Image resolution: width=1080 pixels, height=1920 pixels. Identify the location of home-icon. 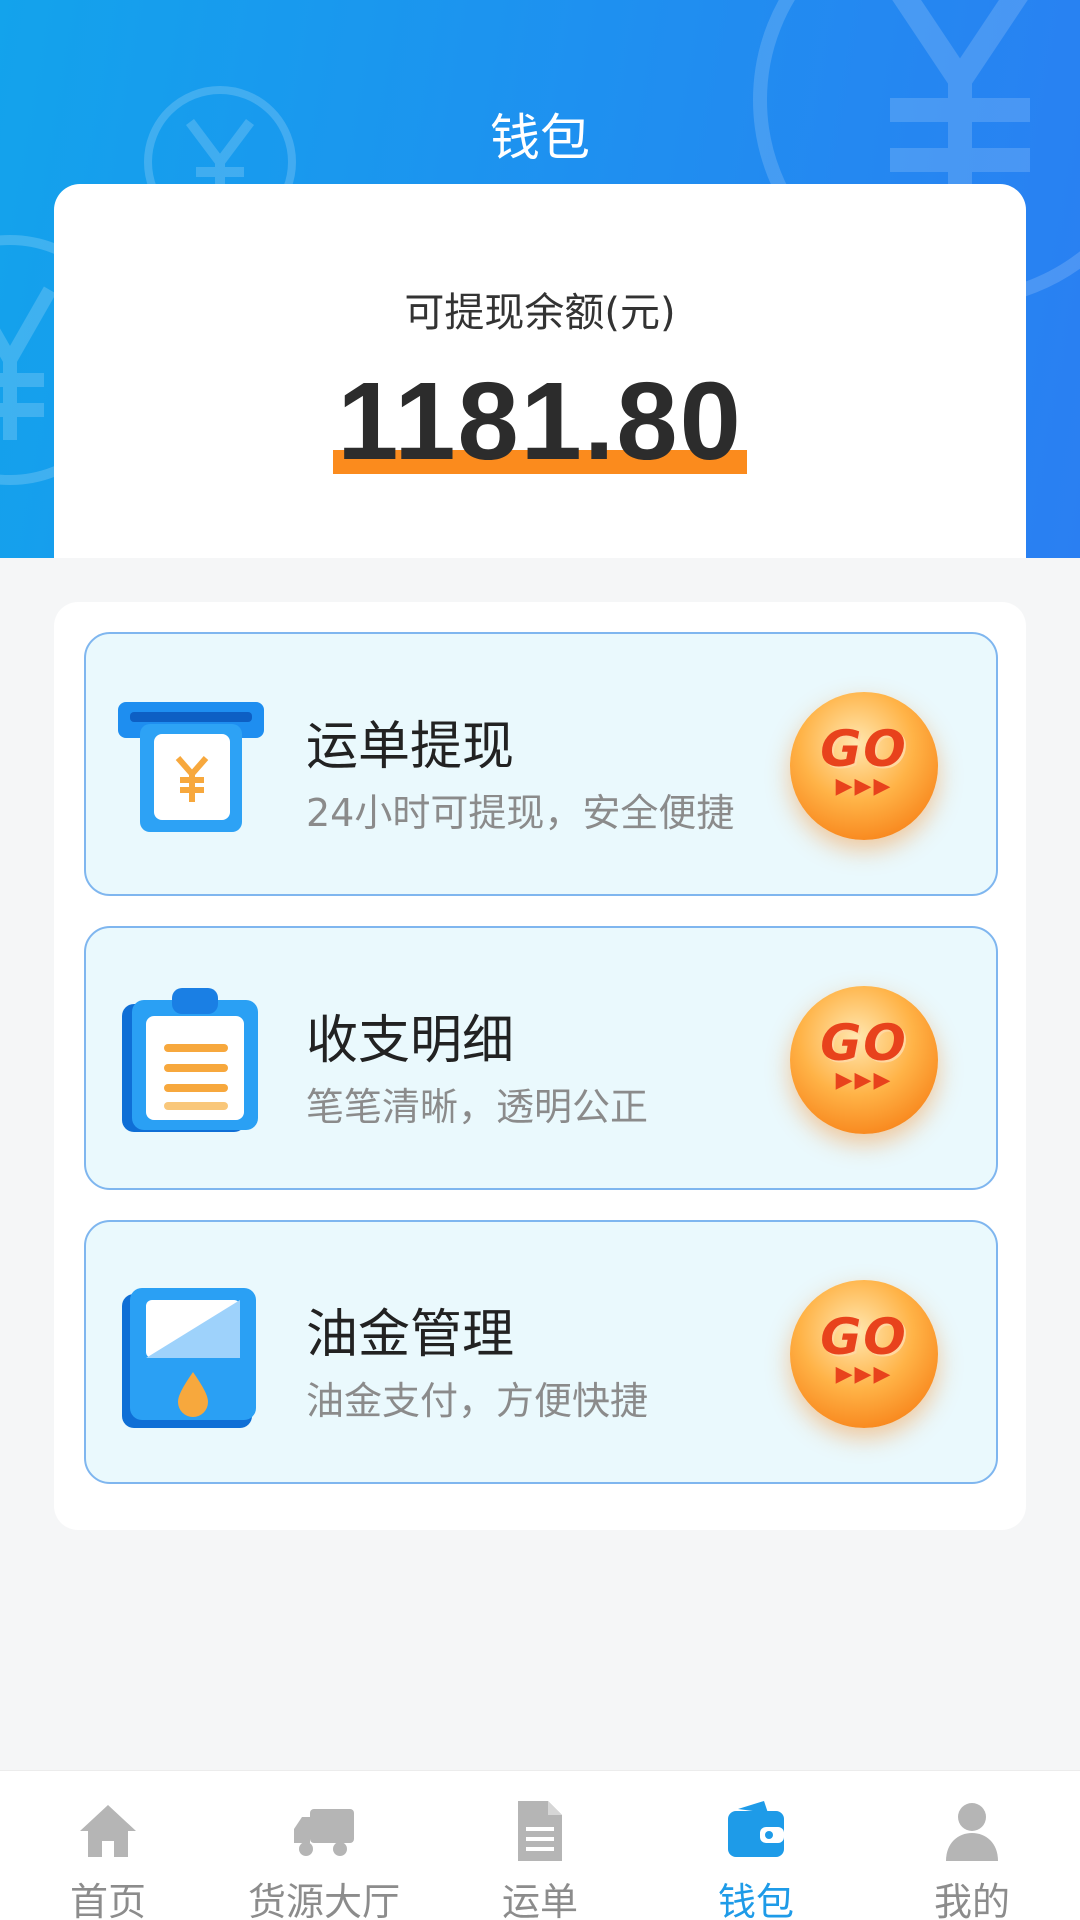
(108, 1831).